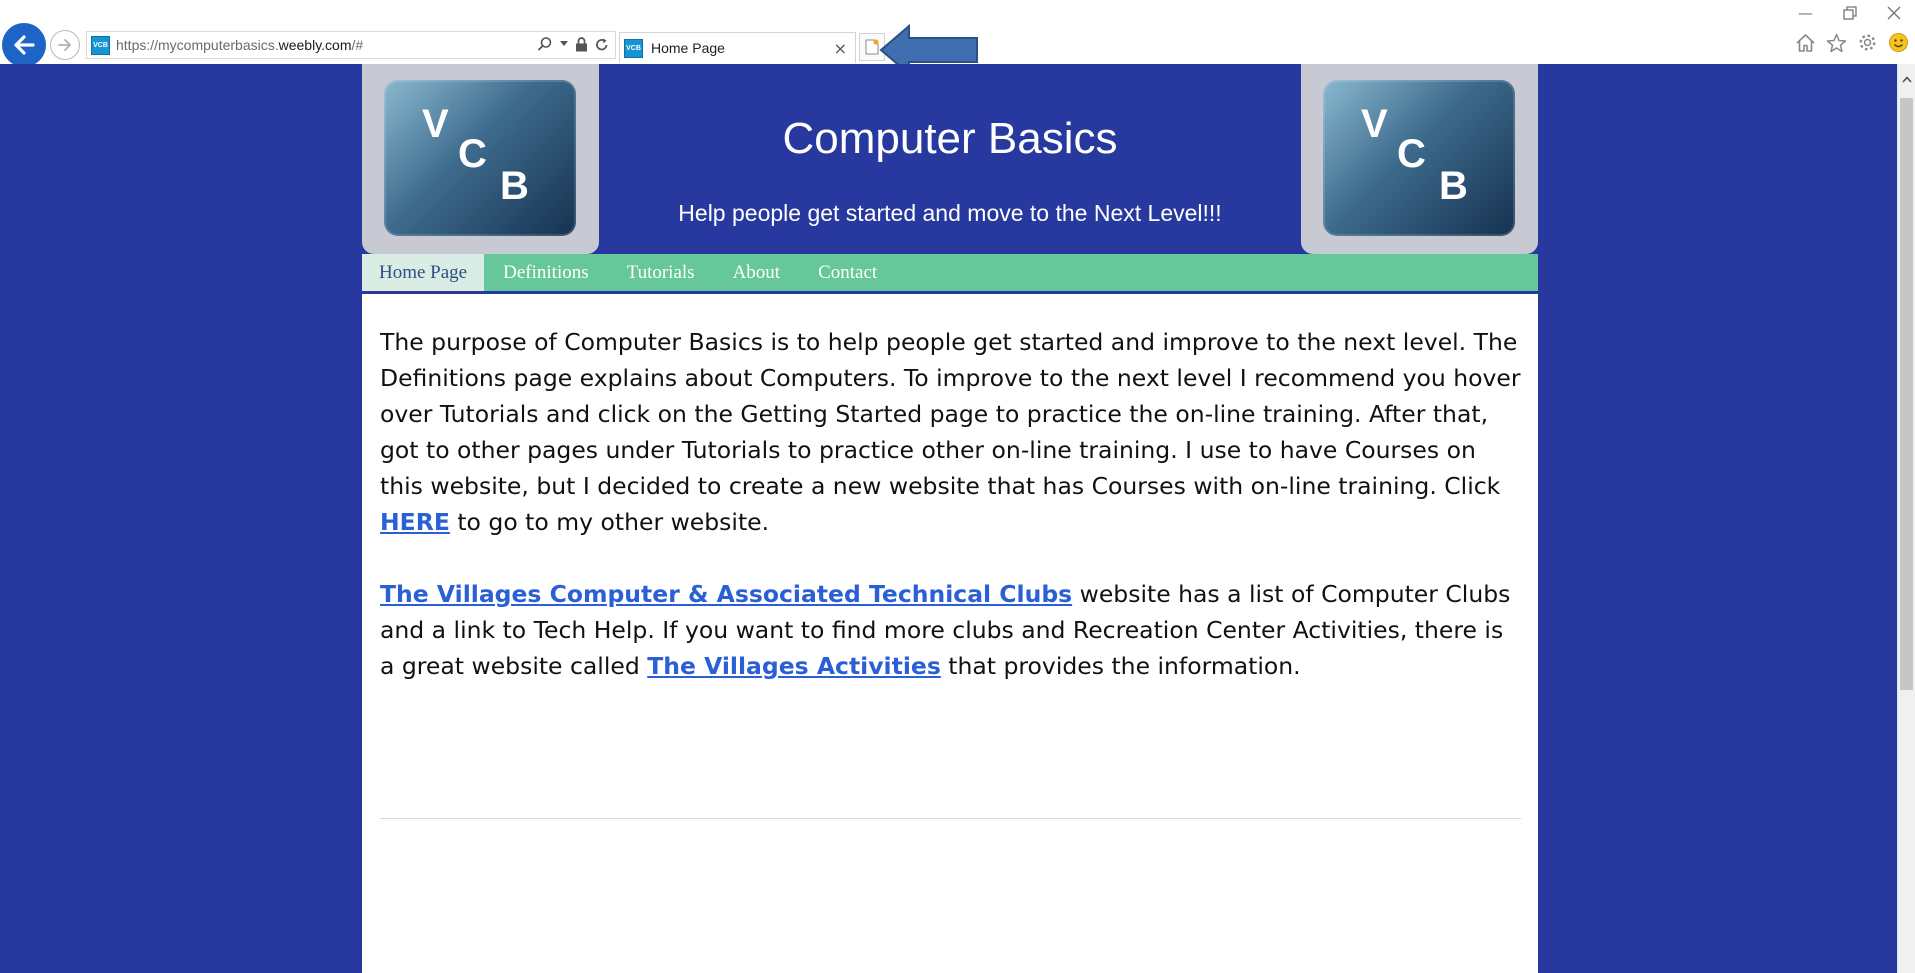  Describe the element at coordinates (546, 272) in the screenshot. I see `nav-item-definitions: Definitions` at that location.